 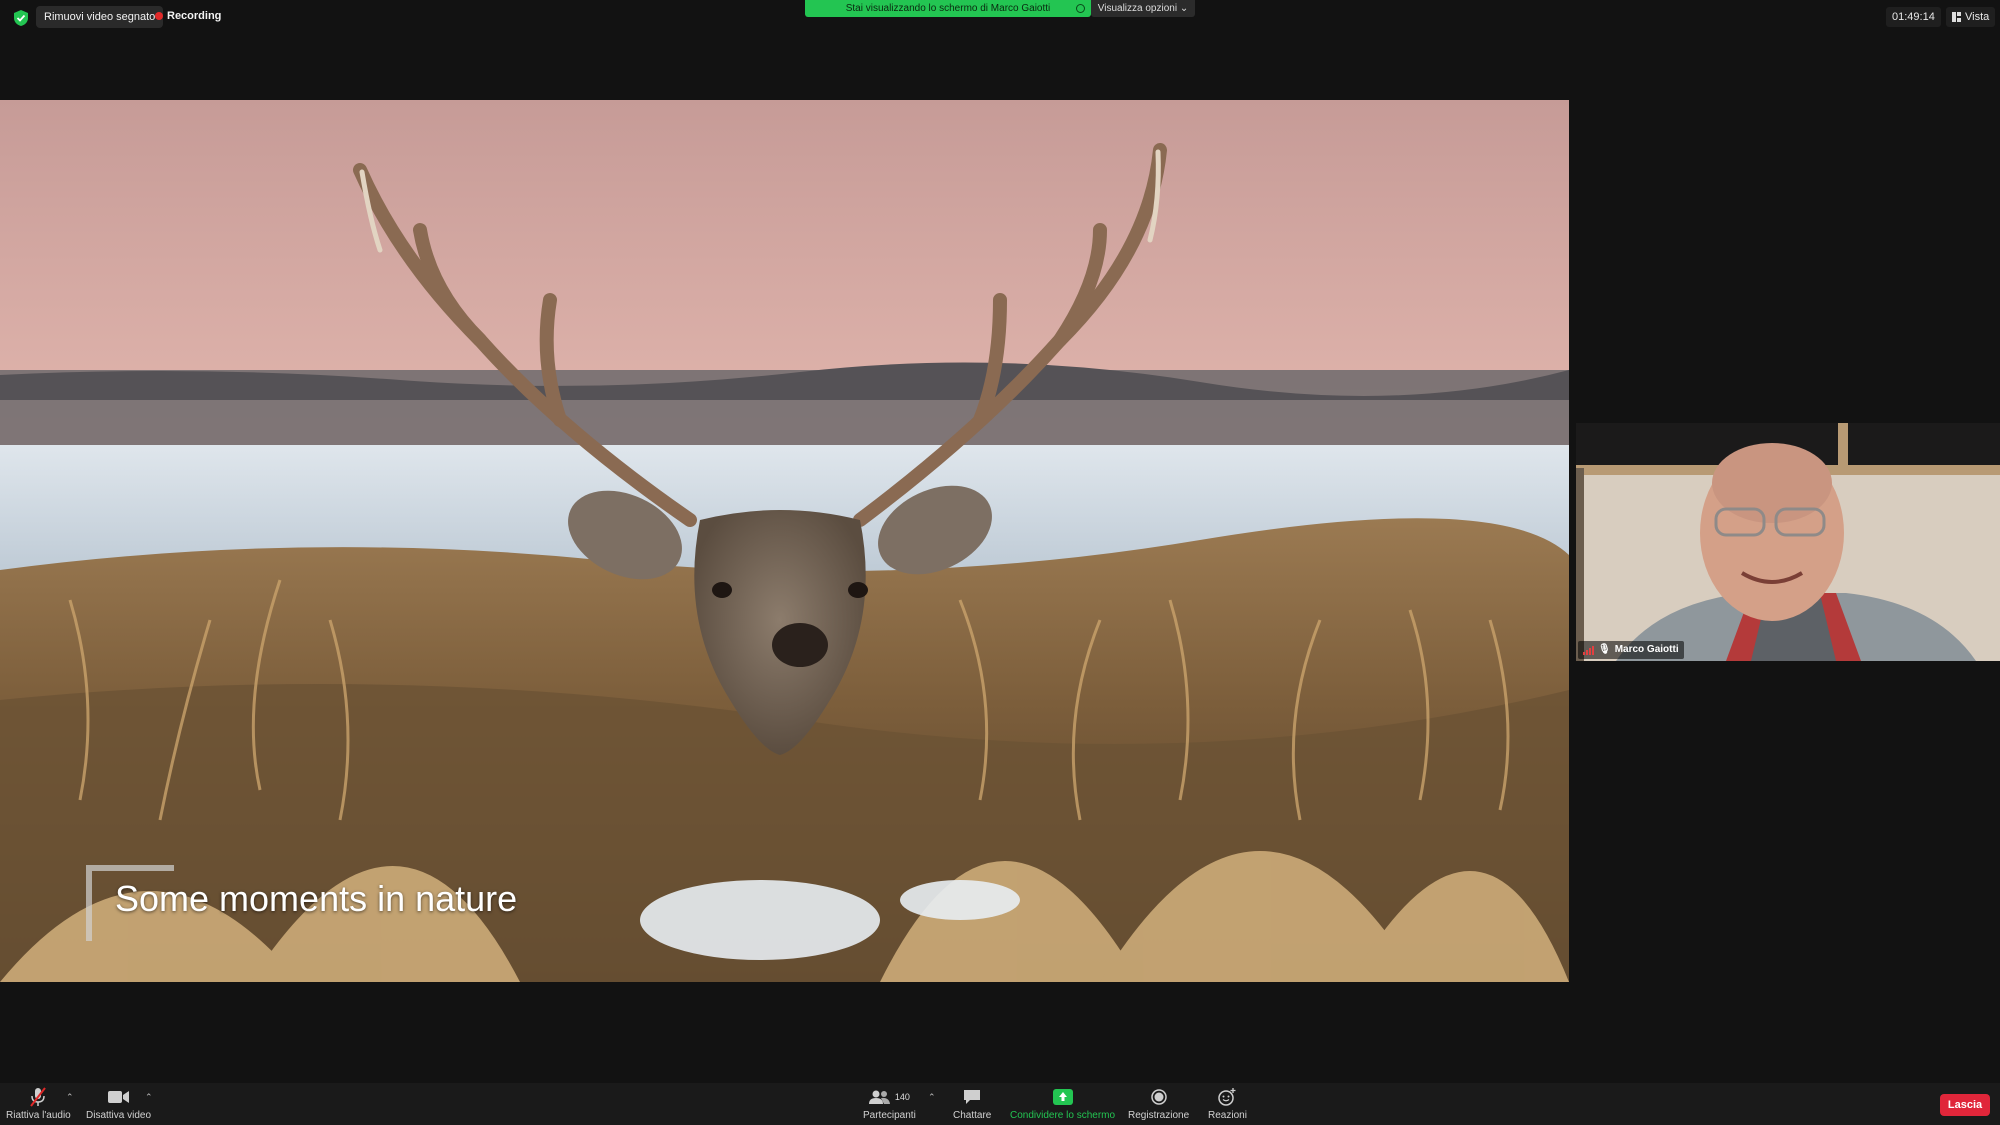 I want to click on participant-video-tile: 🎙 Marco Gaiotti, so click(x=1788, y=542).